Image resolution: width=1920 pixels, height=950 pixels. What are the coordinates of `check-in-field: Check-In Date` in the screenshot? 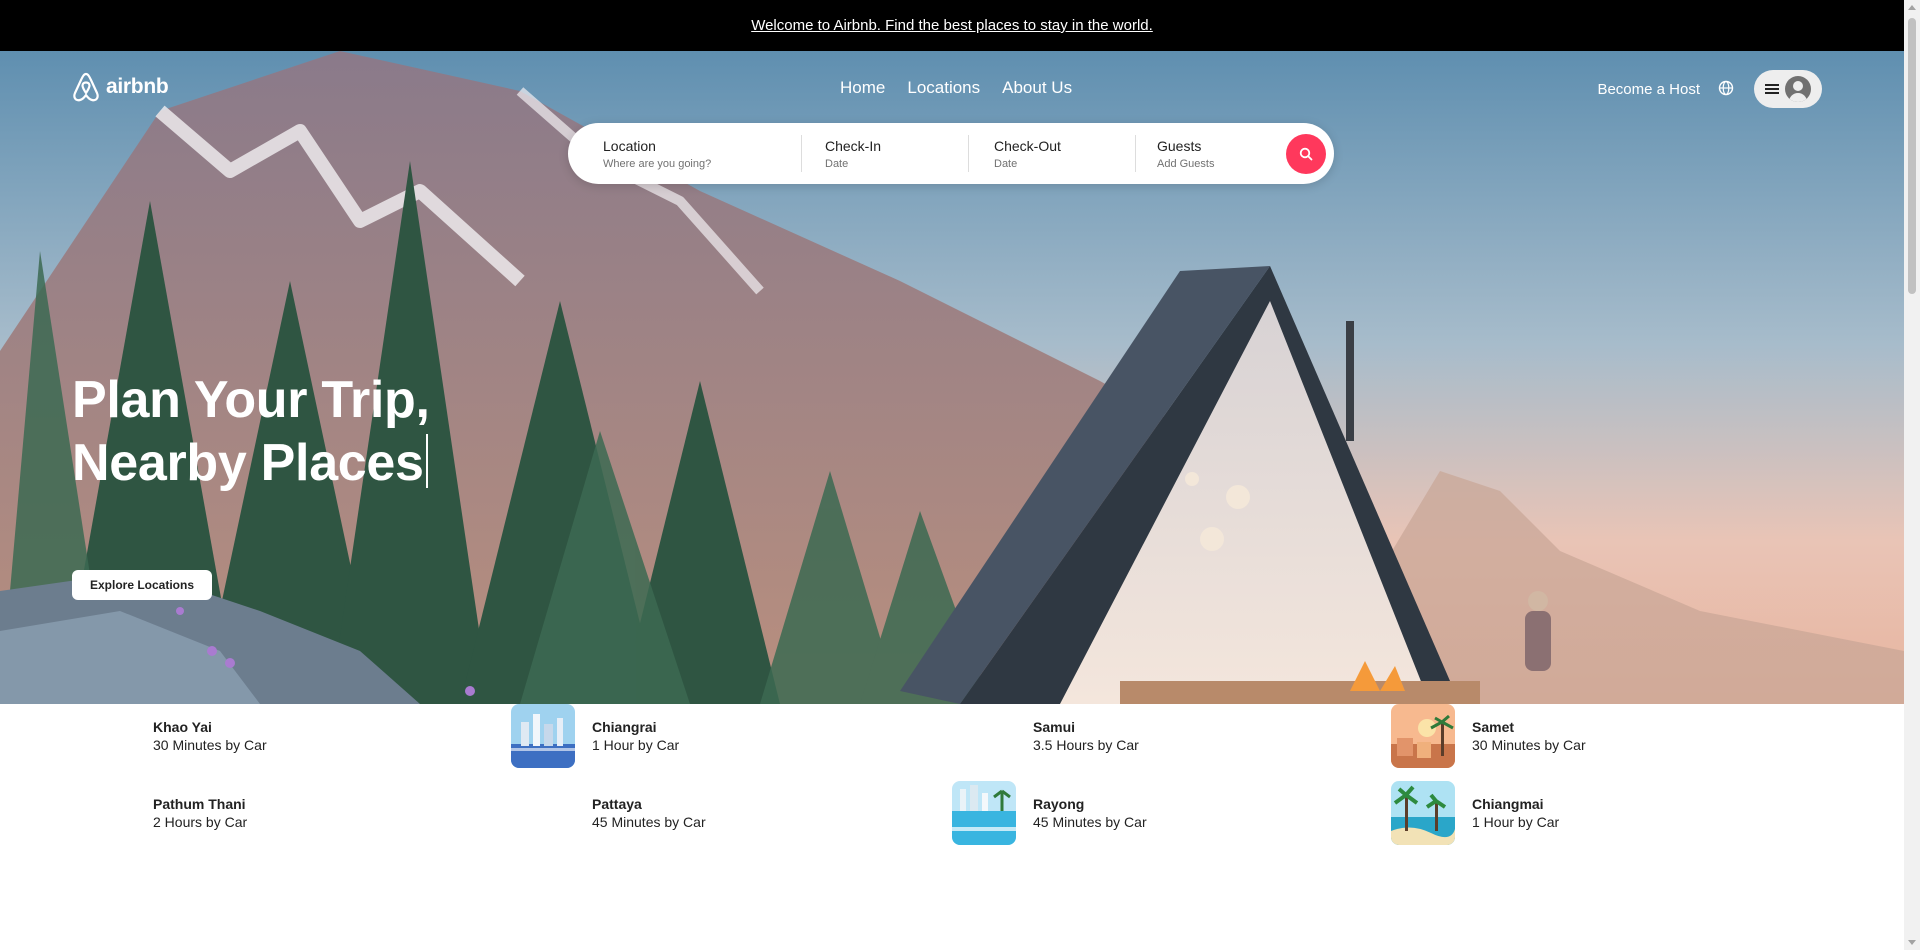 It's located at (884, 153).